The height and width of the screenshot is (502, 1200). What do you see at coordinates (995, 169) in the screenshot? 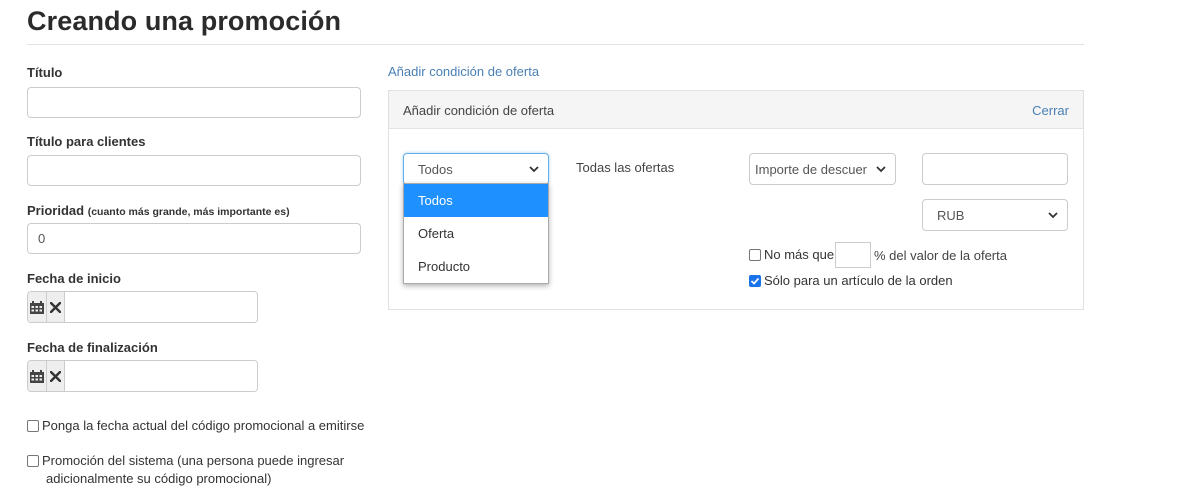
I see `amount-input` at bounding box center [995, 169].